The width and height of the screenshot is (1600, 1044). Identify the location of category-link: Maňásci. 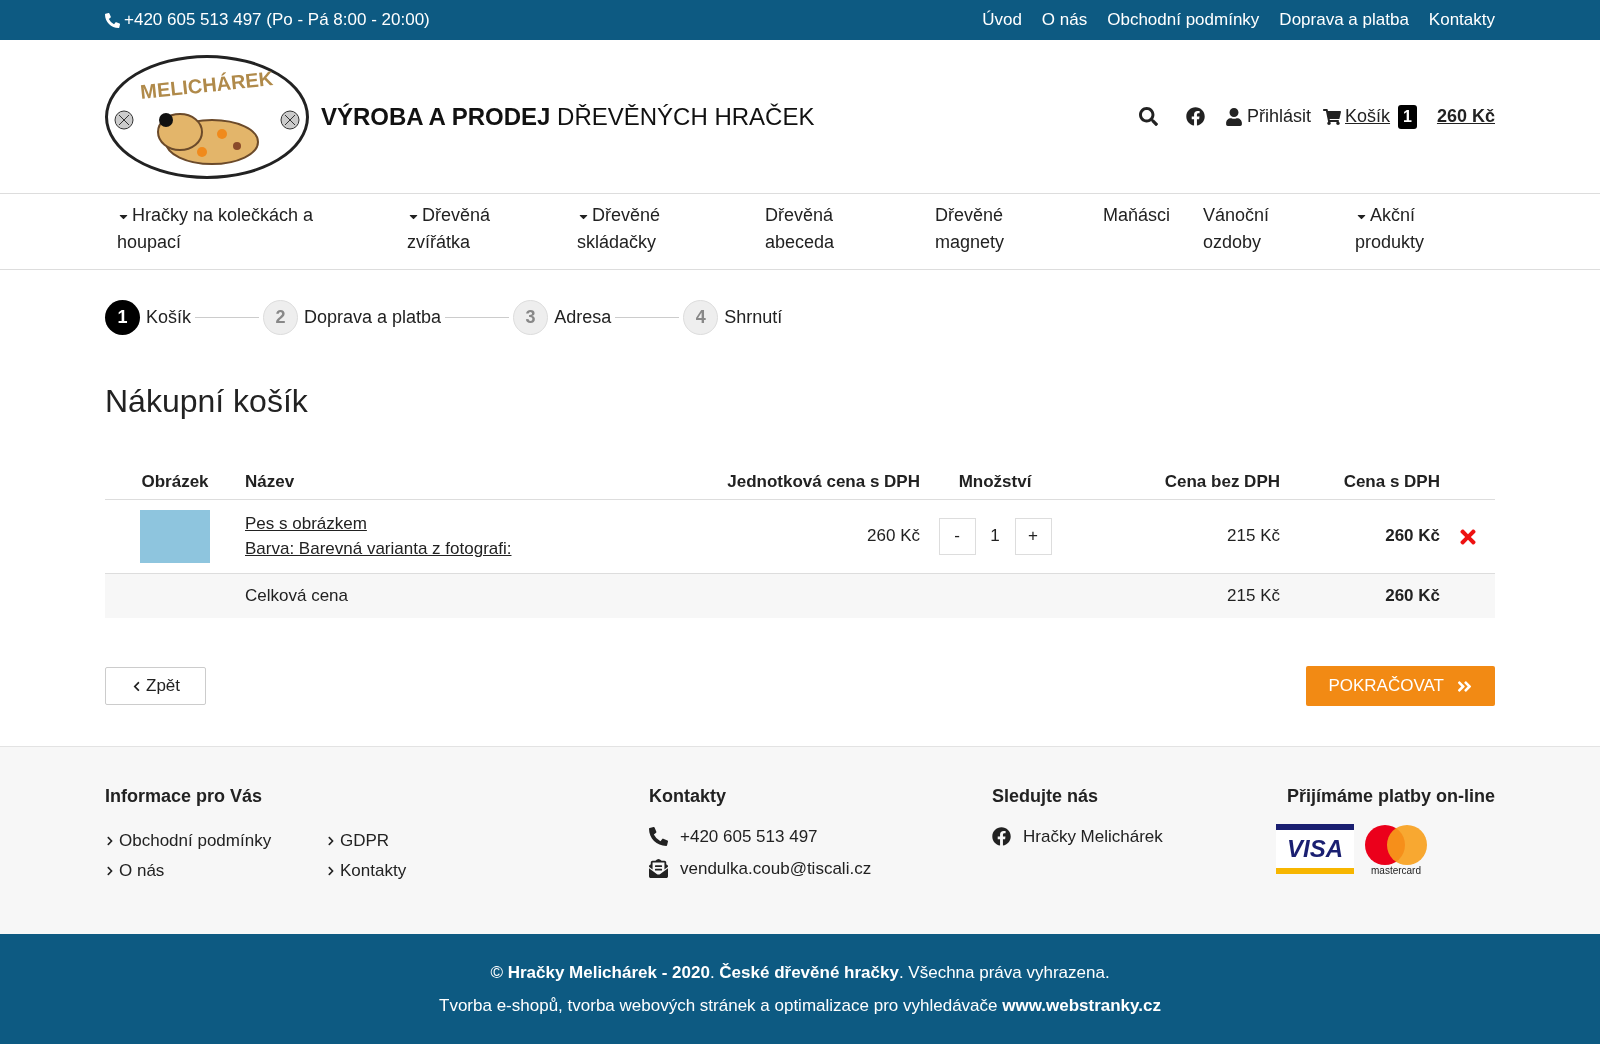
(1141, 215).